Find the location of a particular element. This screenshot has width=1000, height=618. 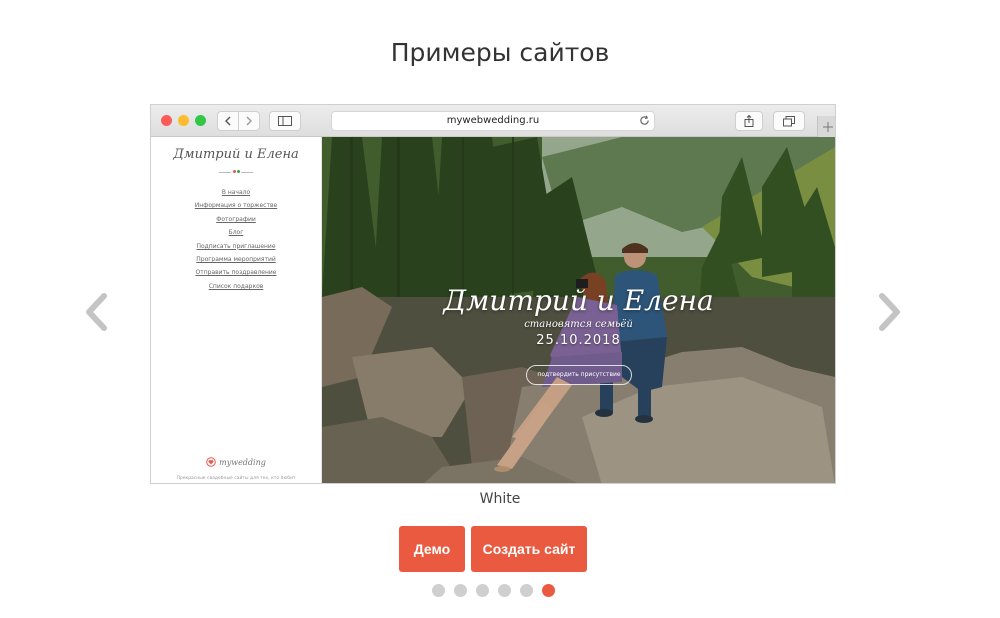

reload-icon is located at coordinates (644, 120).